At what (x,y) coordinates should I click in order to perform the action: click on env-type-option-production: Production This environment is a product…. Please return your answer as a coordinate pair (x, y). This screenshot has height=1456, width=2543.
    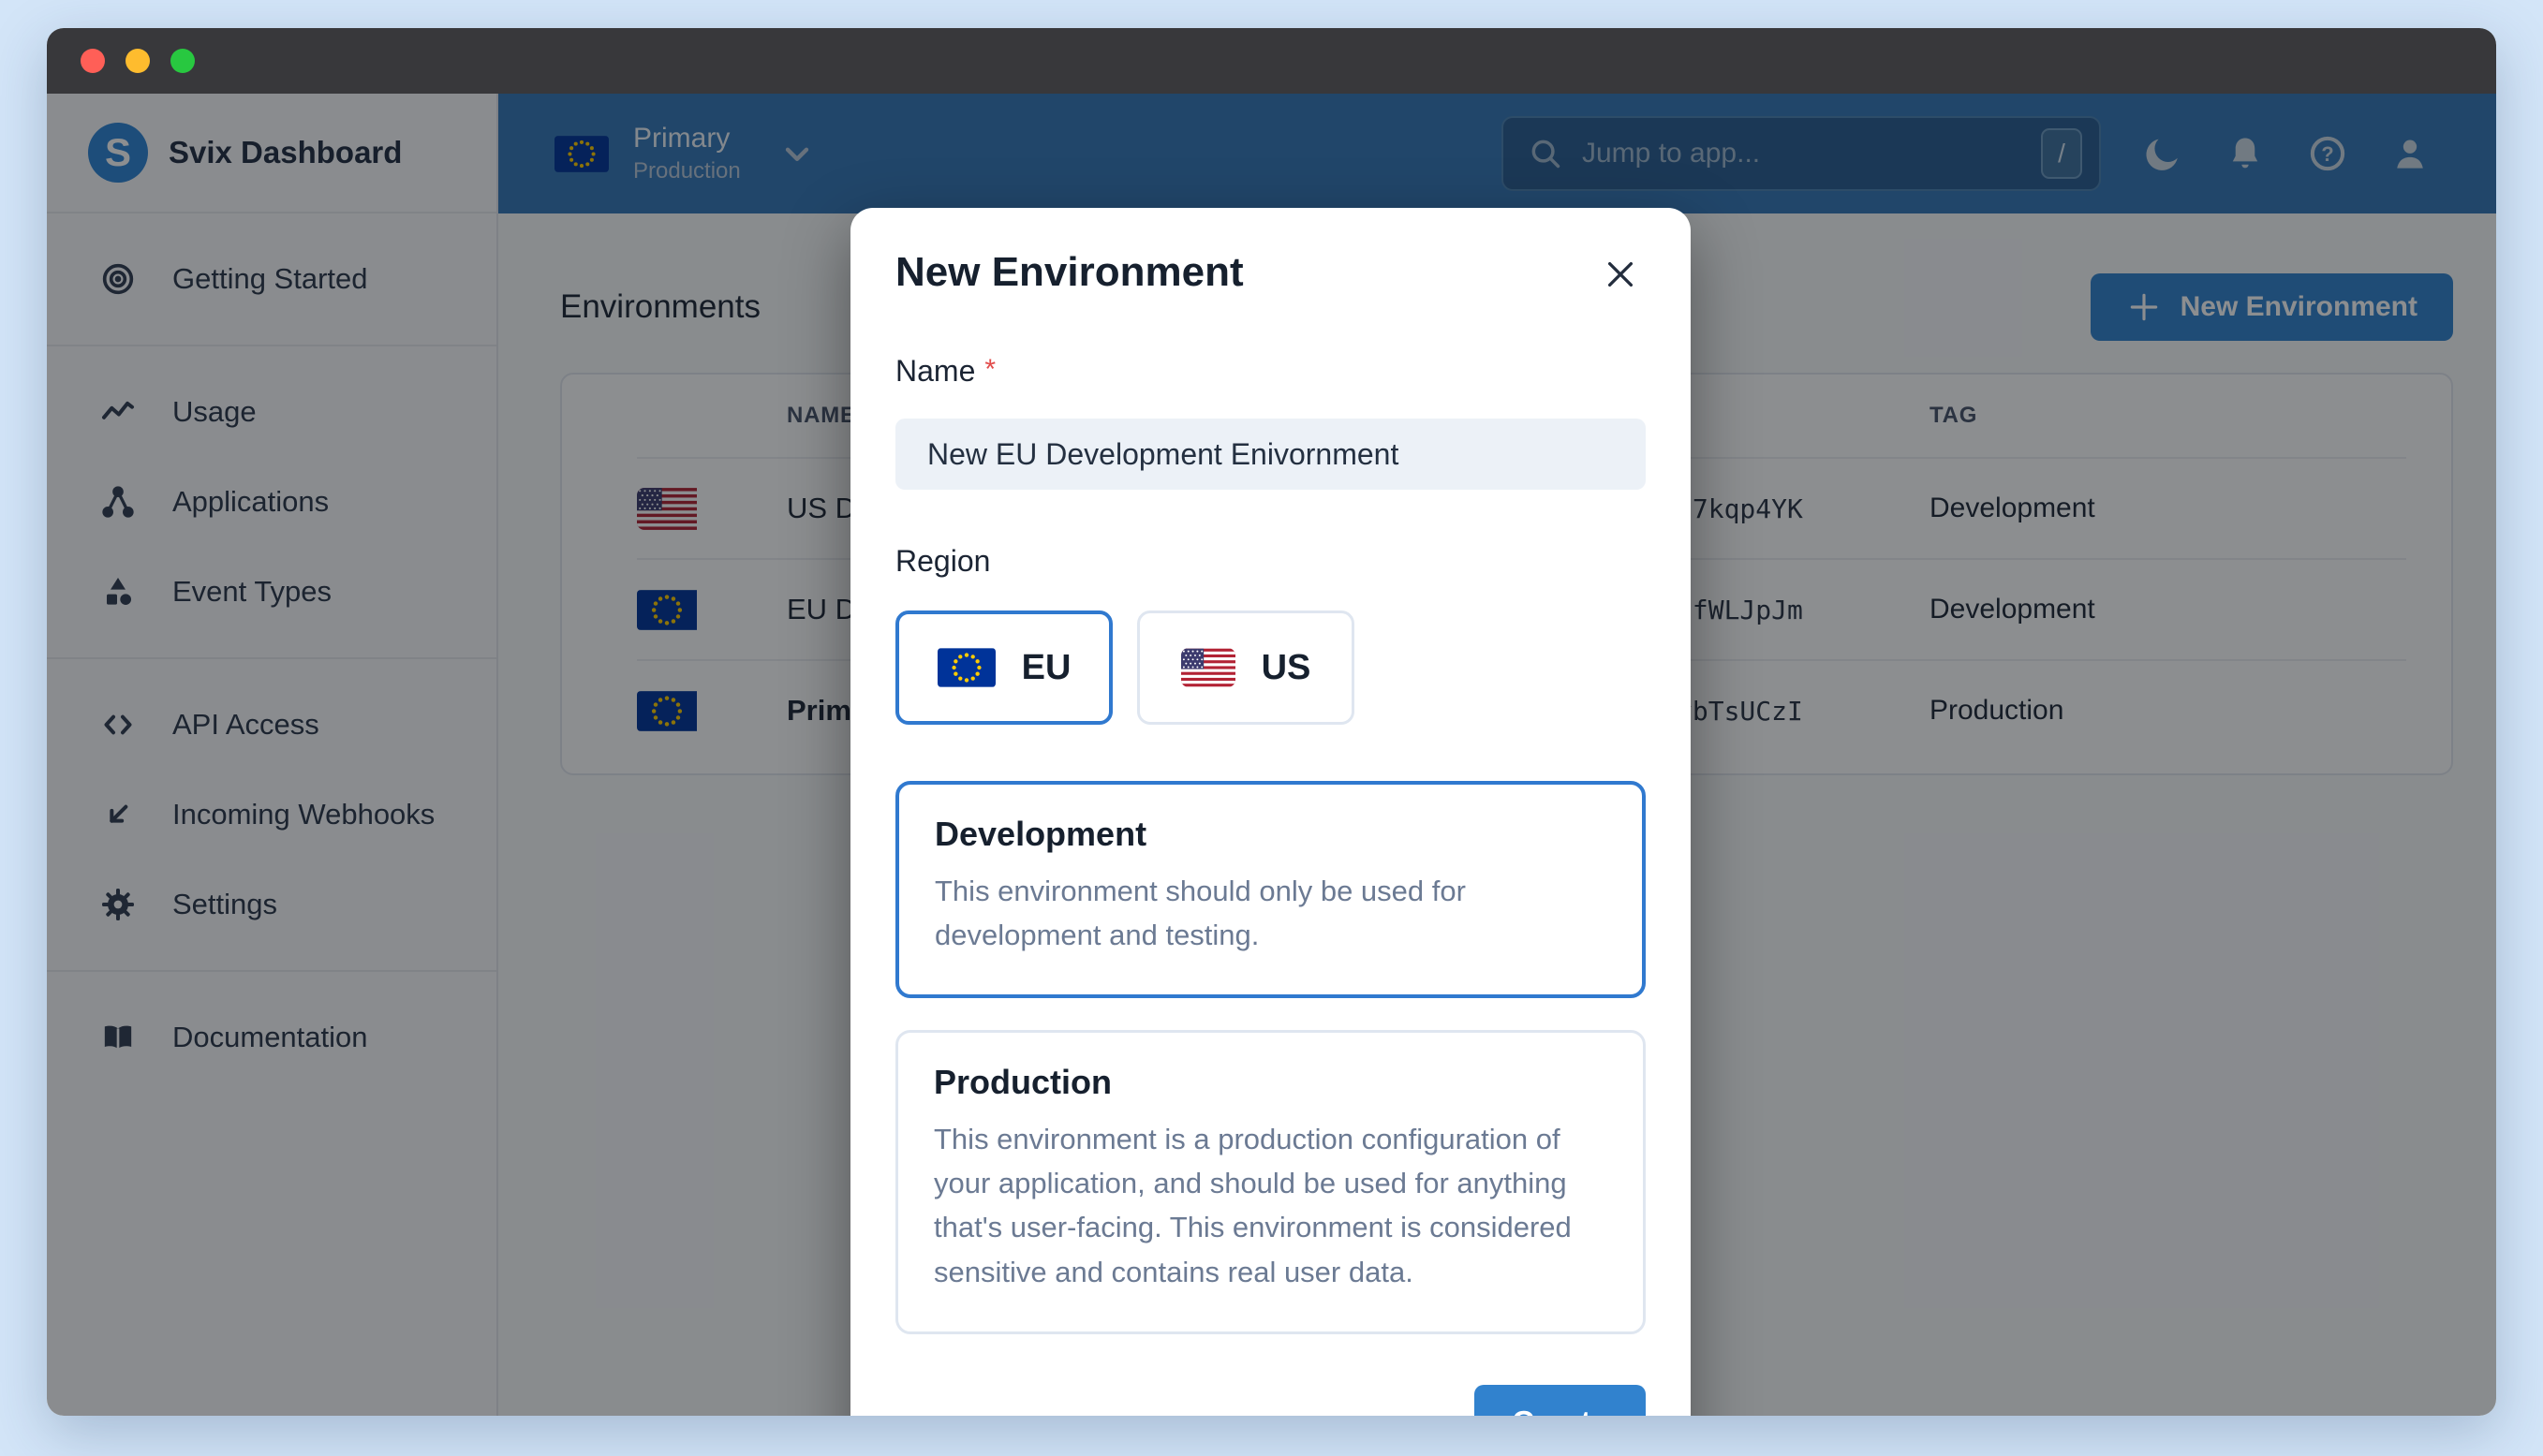
    Looking at the image, I should click on (1270, 1182).